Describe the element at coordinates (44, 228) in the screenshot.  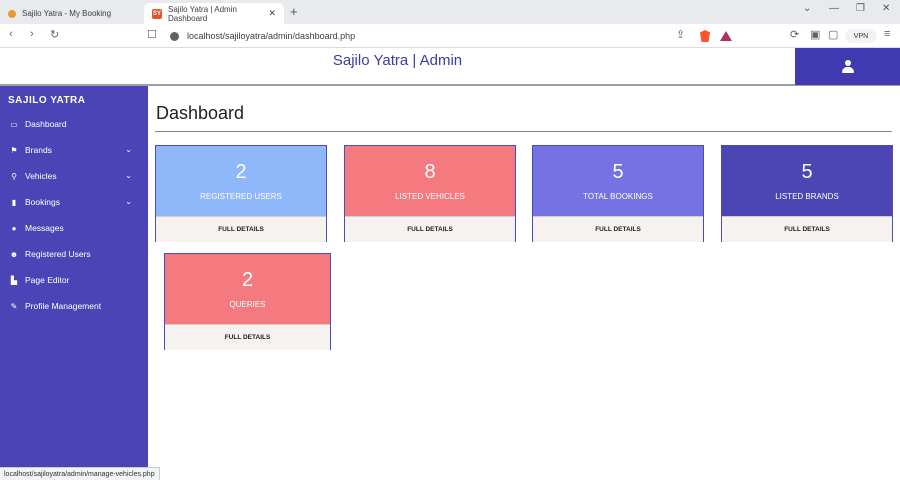
I see `sidebar-item-label: Messages` at that location.